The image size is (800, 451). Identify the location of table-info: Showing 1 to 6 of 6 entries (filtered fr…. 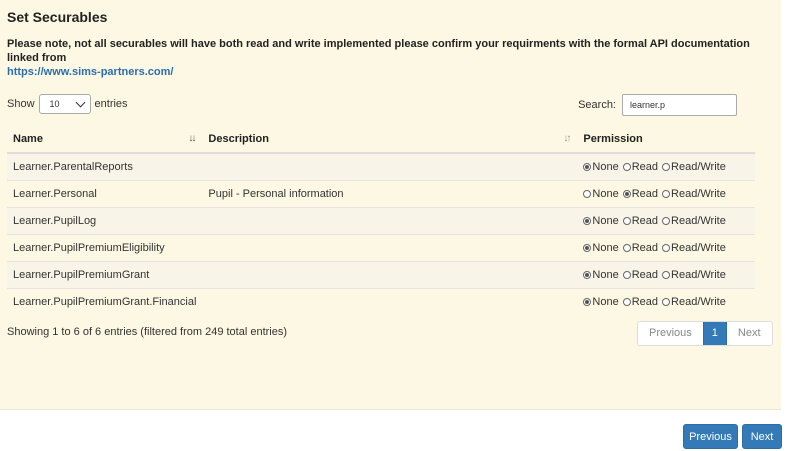
(147, 332).